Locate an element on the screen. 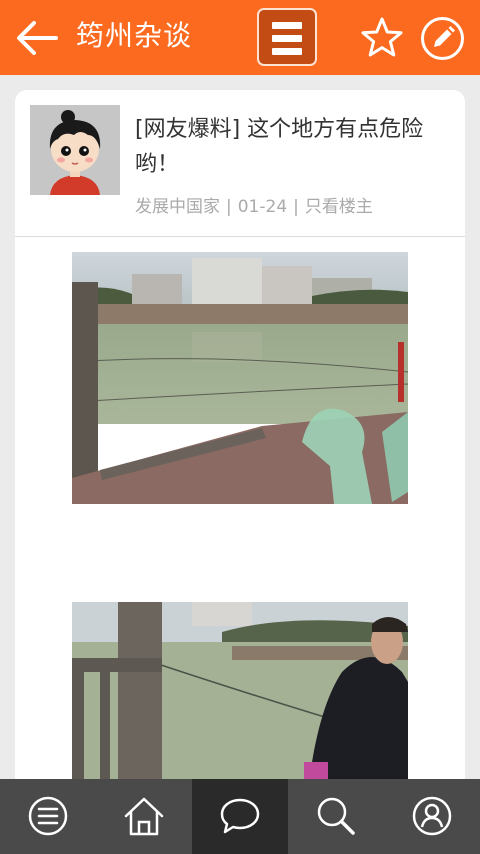  arrow-left-icon is located at coordinates (37, 38).